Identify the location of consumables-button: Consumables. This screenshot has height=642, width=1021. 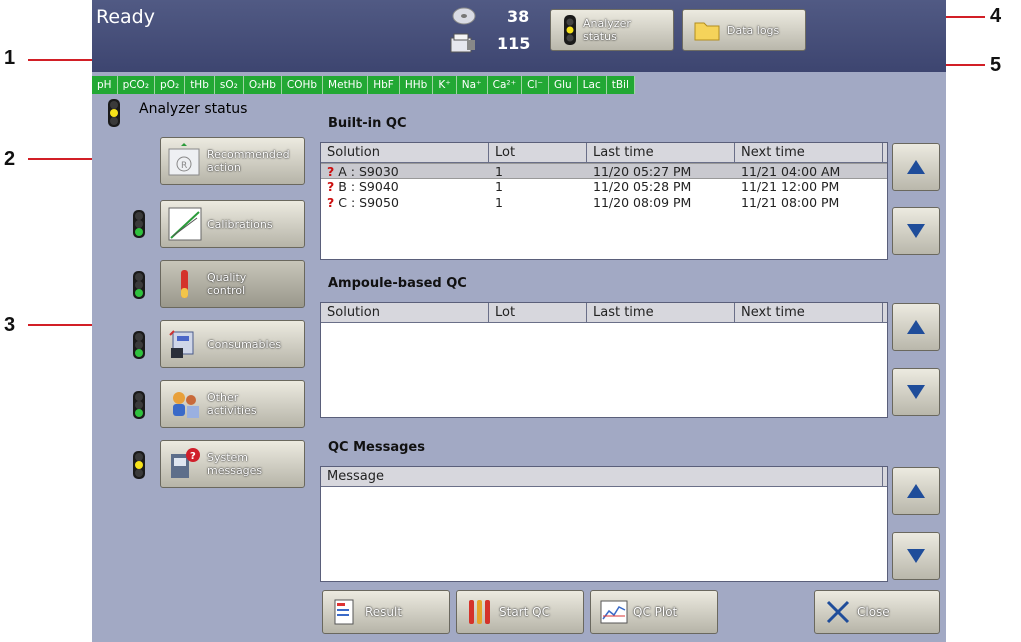
(232, 344).